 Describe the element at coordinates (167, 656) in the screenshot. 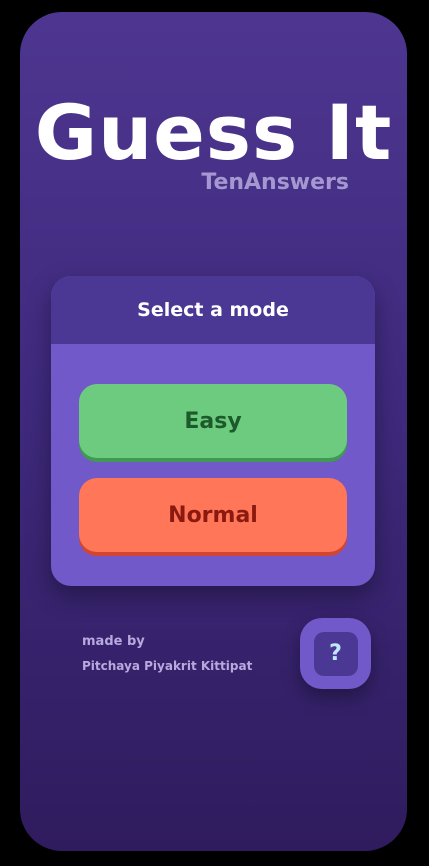

I see `credits: made by Pitchaya Piyakrit Kittipat` at that location.